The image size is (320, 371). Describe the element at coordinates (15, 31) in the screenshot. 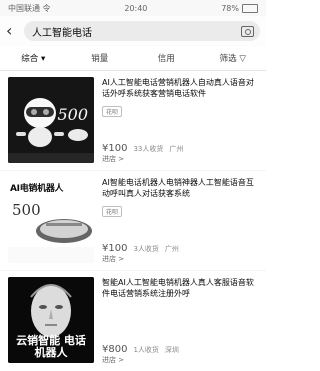

I see `back-icon: ‹` at that location.